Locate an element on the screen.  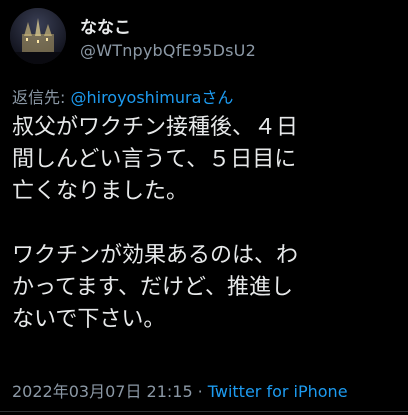
reply-context: 返信先: @hiroyoshimuraさん is located at coordinates (122, 96).